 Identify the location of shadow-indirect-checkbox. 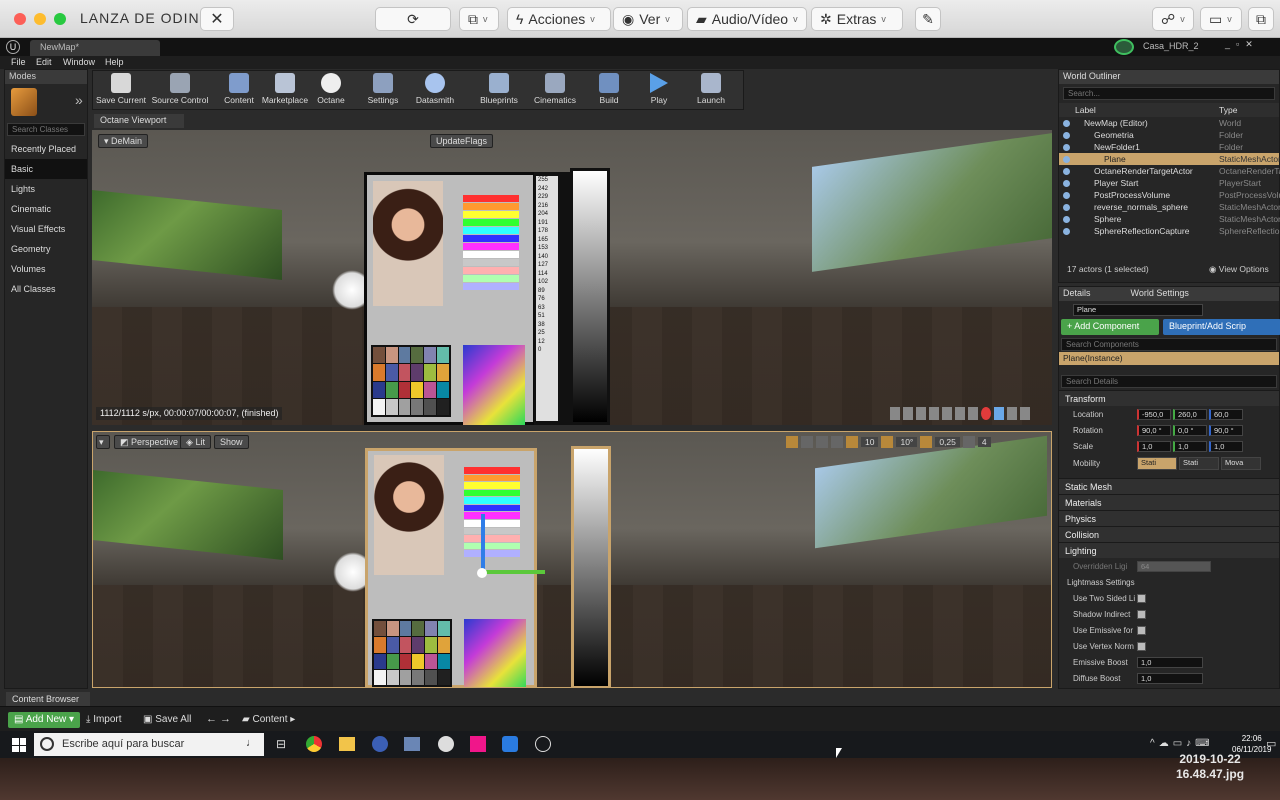
(1141, 614).